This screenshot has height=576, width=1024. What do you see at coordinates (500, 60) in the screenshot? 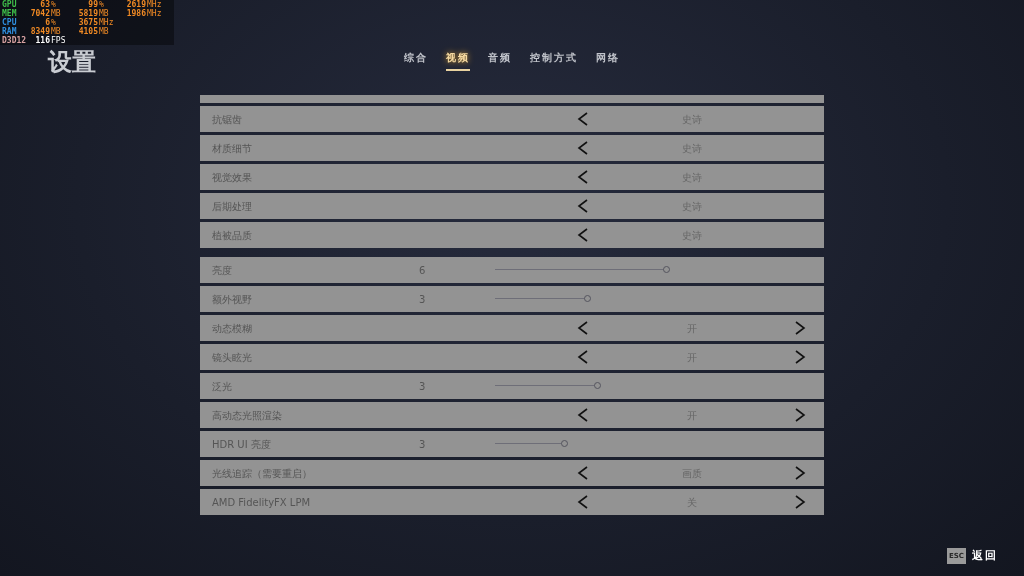
I see `tab: 音频` at bounding box center [500, 60].